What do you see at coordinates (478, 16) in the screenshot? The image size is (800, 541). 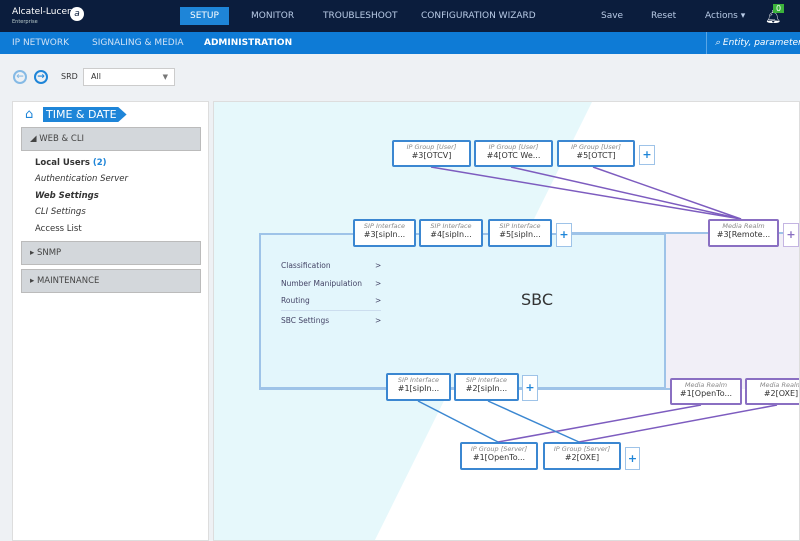 I see `tab-configuration-wizard: CONFIGURATION WIZARD` at bounding box center [478, 16].